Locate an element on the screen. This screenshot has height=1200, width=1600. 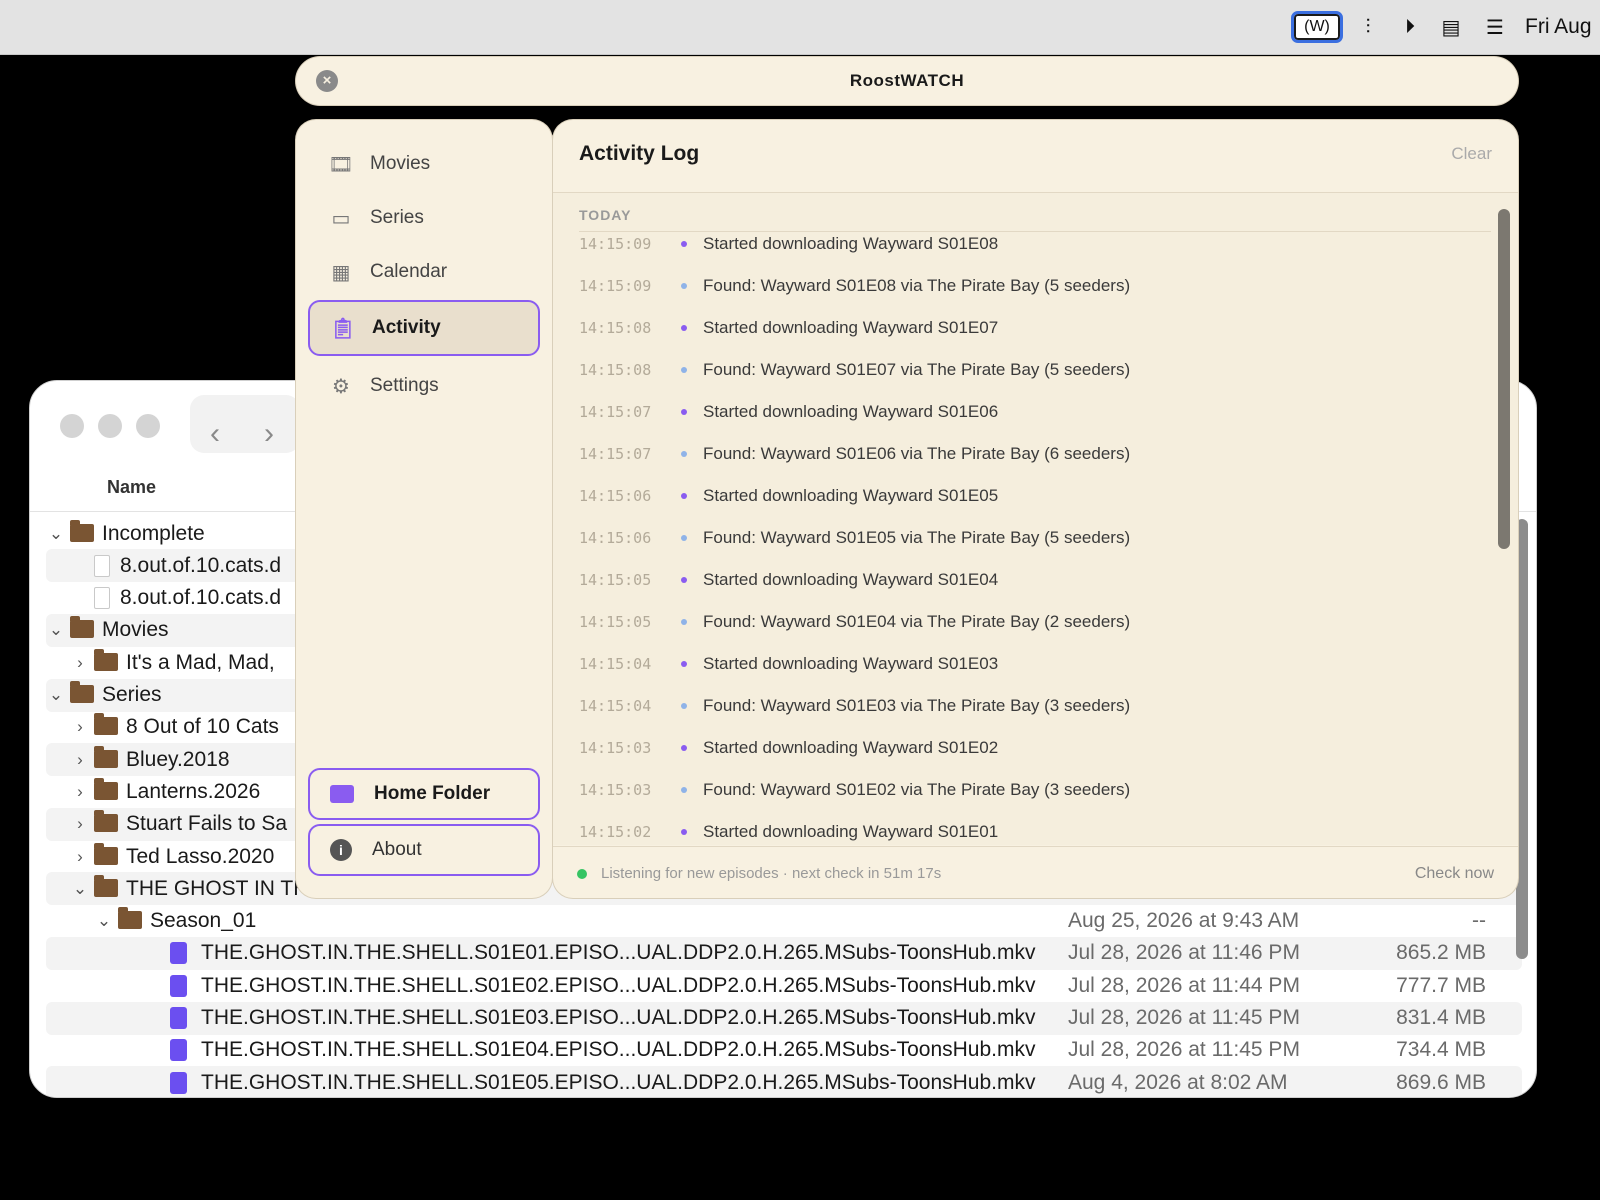
sidebar-item-calendar: ▦ Calendar is located at coordinates (424, 272).